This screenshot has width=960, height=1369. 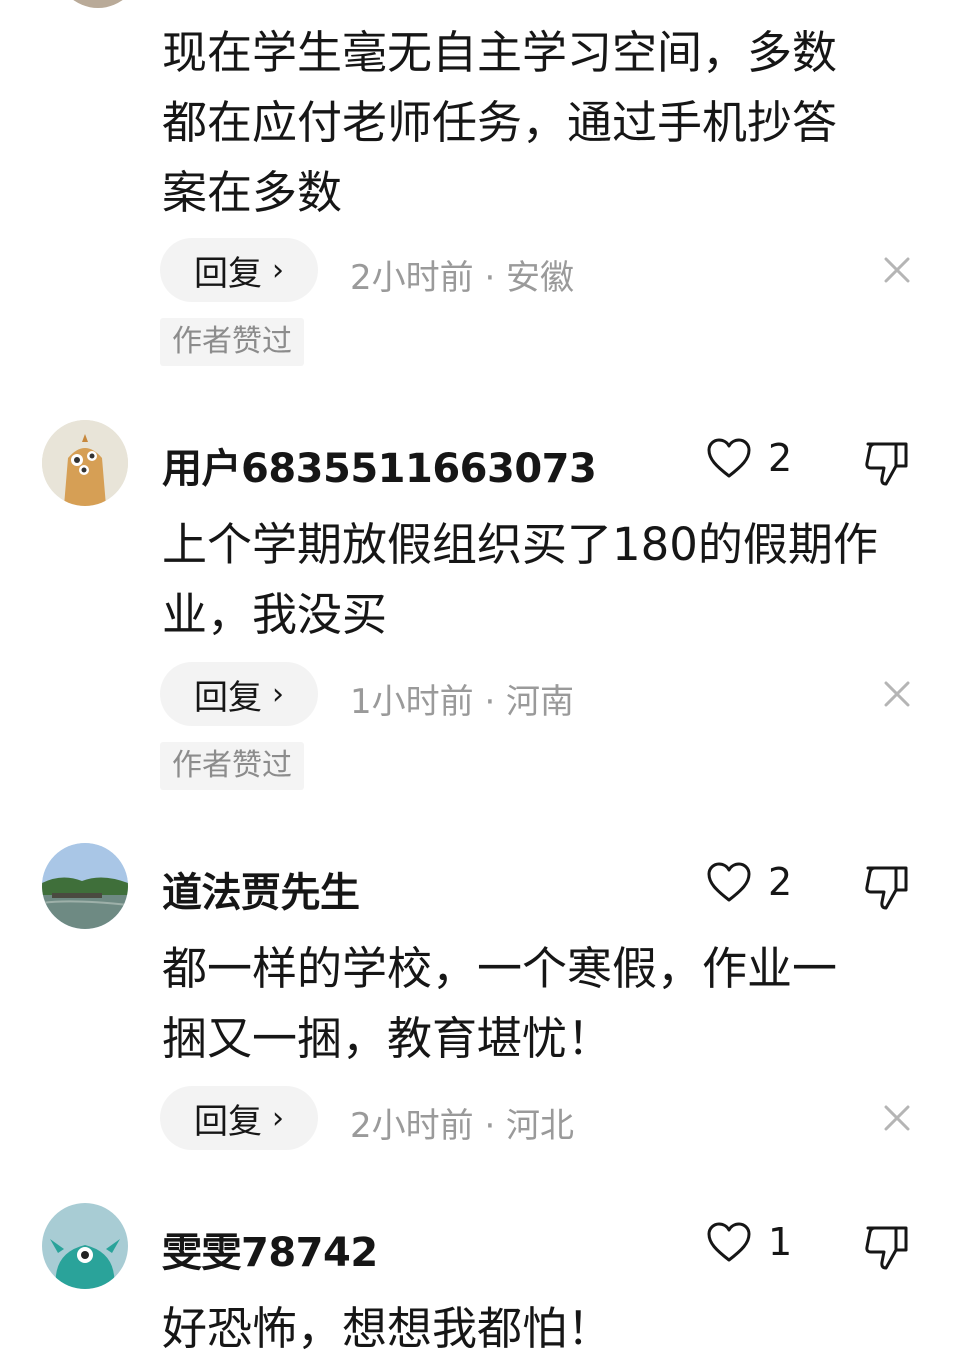 I want to click on like-button: 1, so click(x=749, y=1242).